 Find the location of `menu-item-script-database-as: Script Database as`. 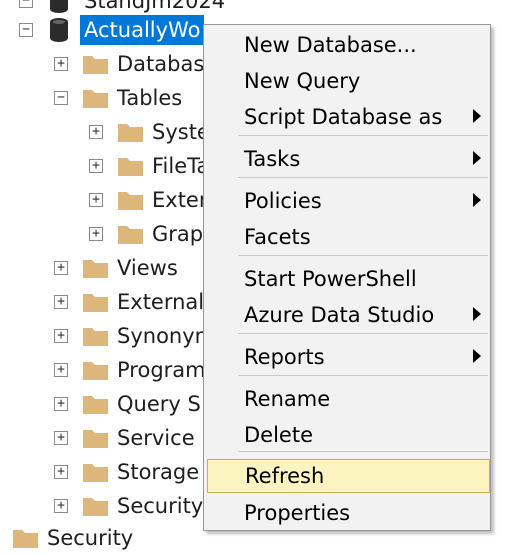

menu-item-script-database-as: Script Database as is located at coordinates (347, 117).